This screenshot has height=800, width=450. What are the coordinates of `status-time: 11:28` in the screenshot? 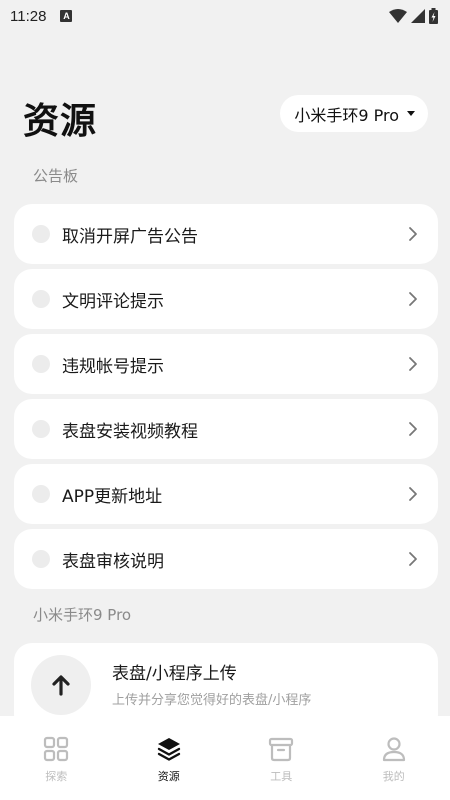 It's located at (28, 16).